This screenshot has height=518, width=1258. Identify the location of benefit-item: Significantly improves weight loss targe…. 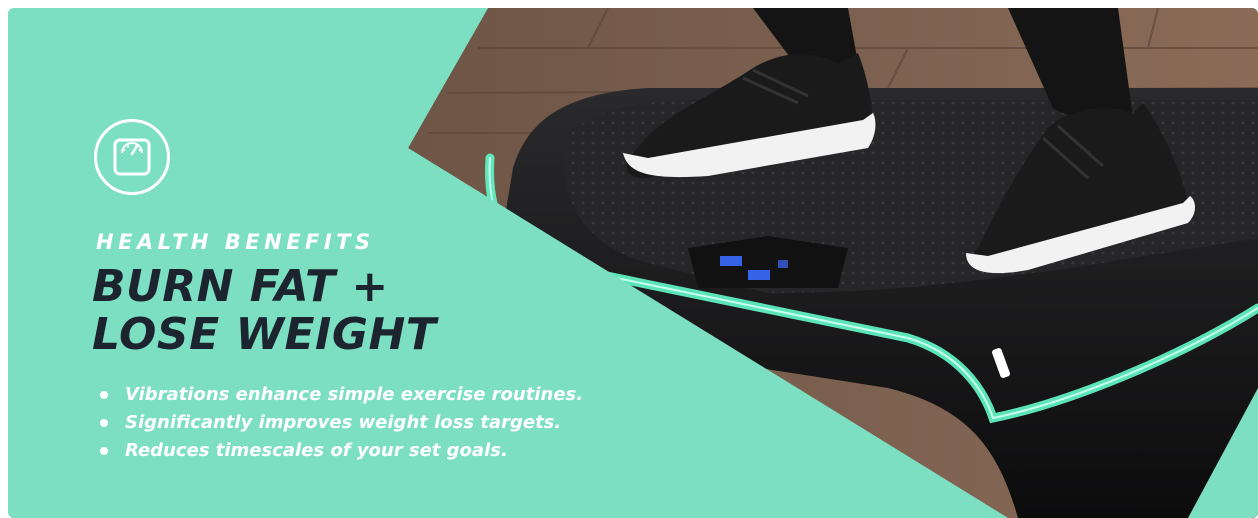
(340, 423).